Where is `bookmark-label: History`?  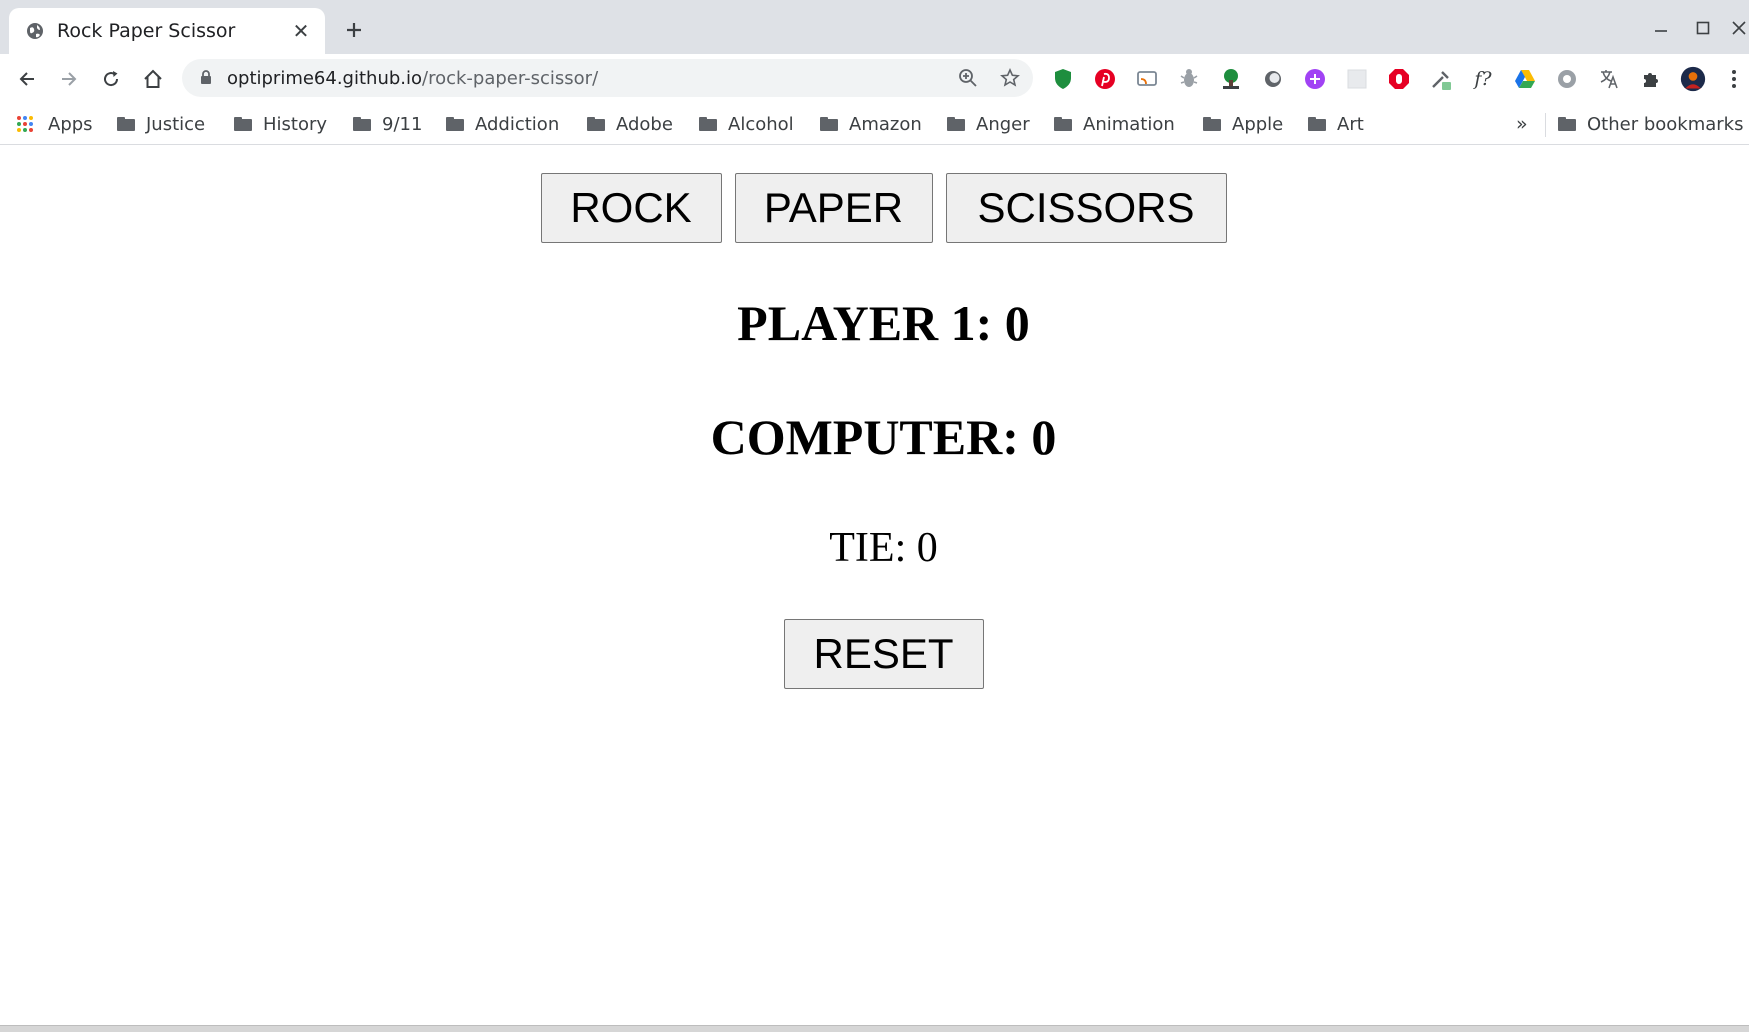 bookmark-label: History is located at coordinates (295, 124).